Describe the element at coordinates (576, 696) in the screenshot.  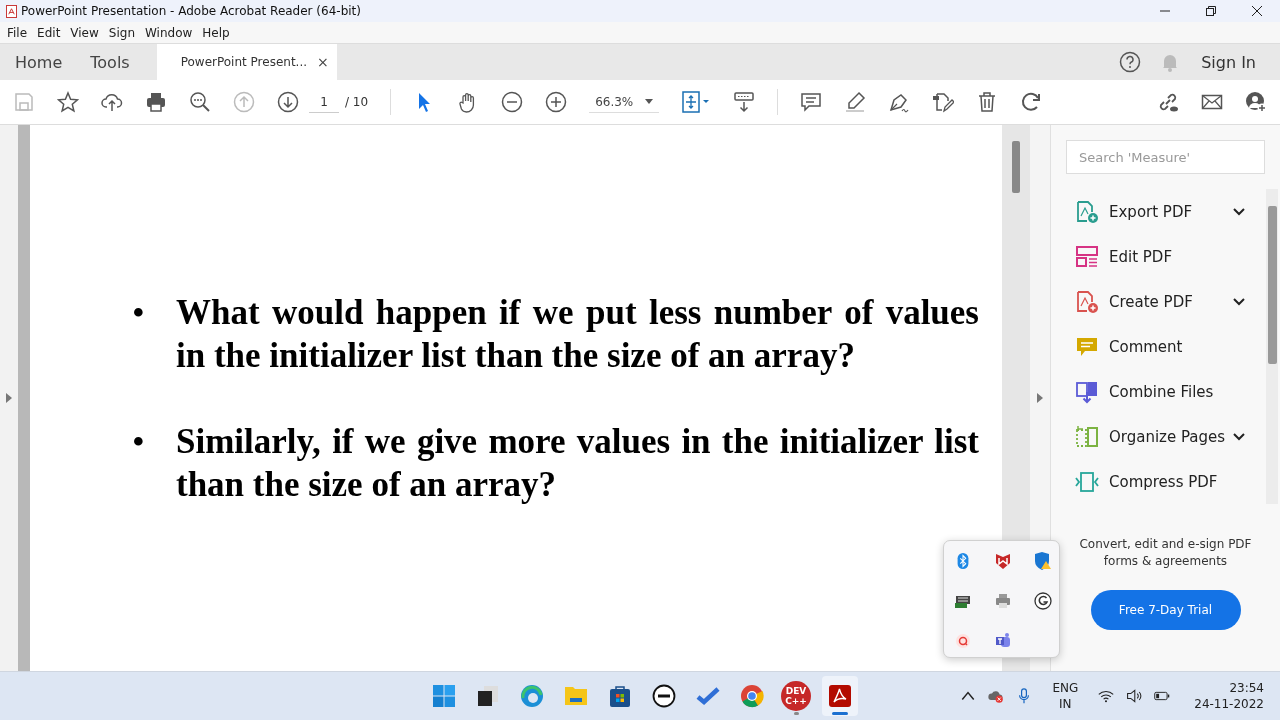
I see `folder-icon` at that location.